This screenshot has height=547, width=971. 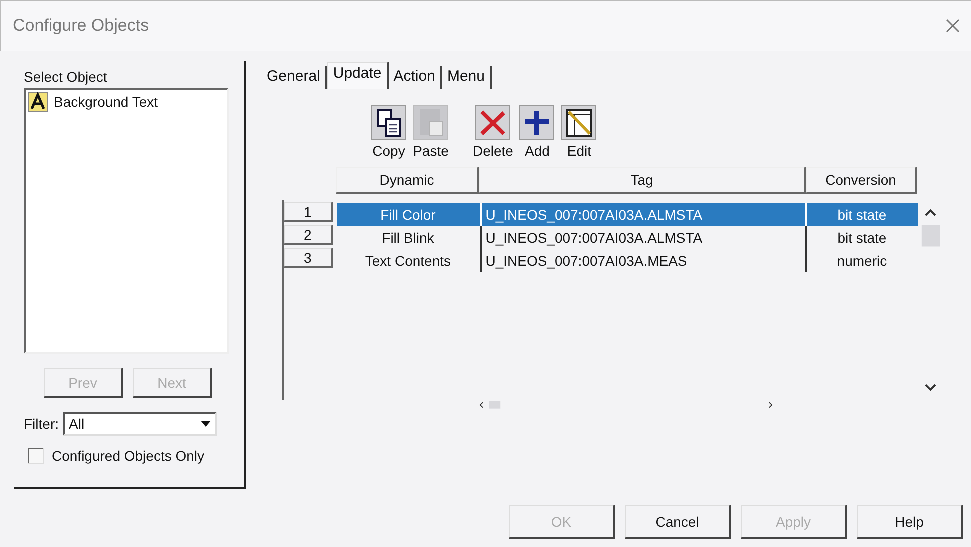 I want to click on table-cell-text: Fill Blink, so click(x=408, y=238).